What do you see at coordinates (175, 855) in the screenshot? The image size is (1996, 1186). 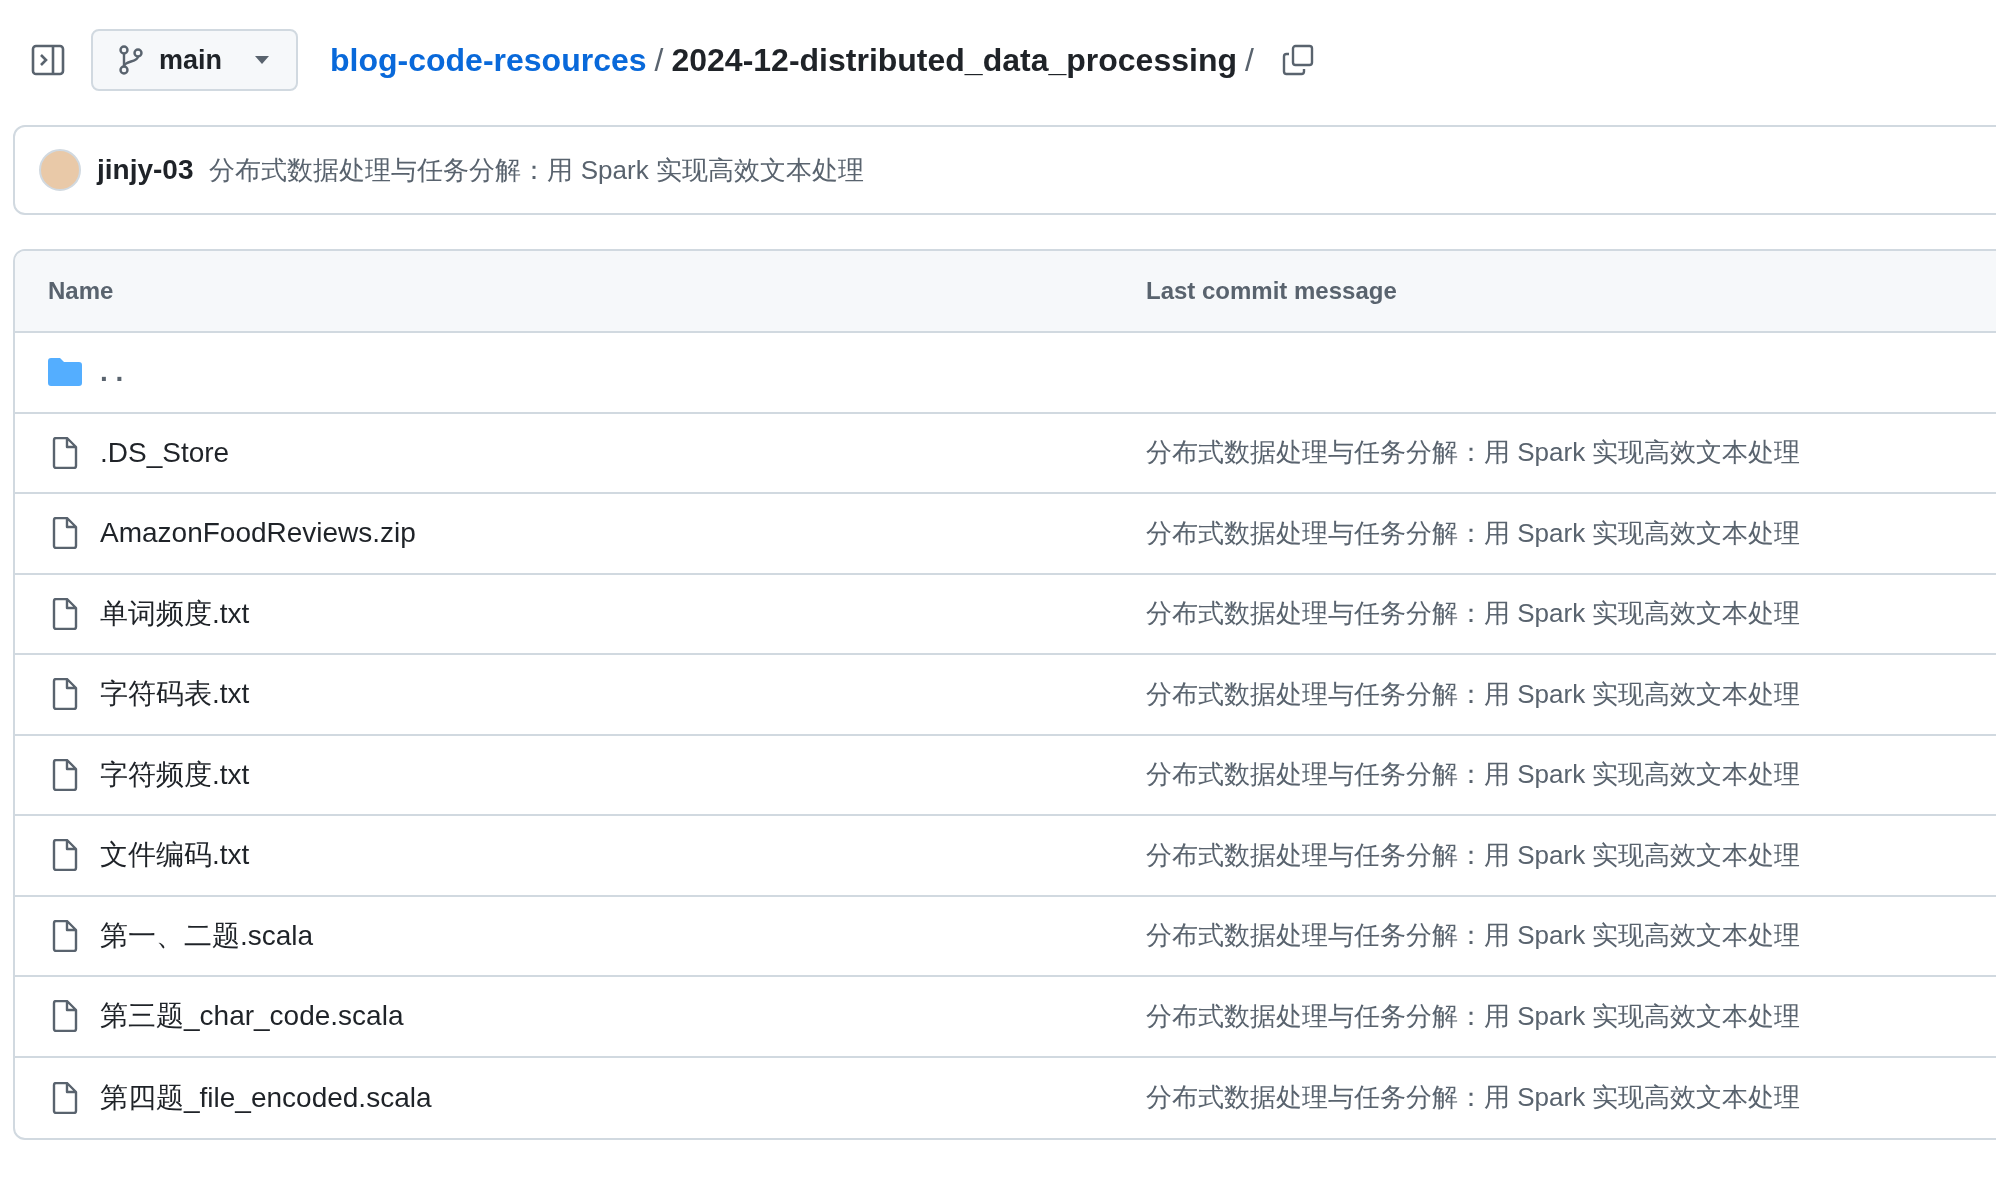 I see `file-link: 文件编码.txt` at bounding box center [175, 855].